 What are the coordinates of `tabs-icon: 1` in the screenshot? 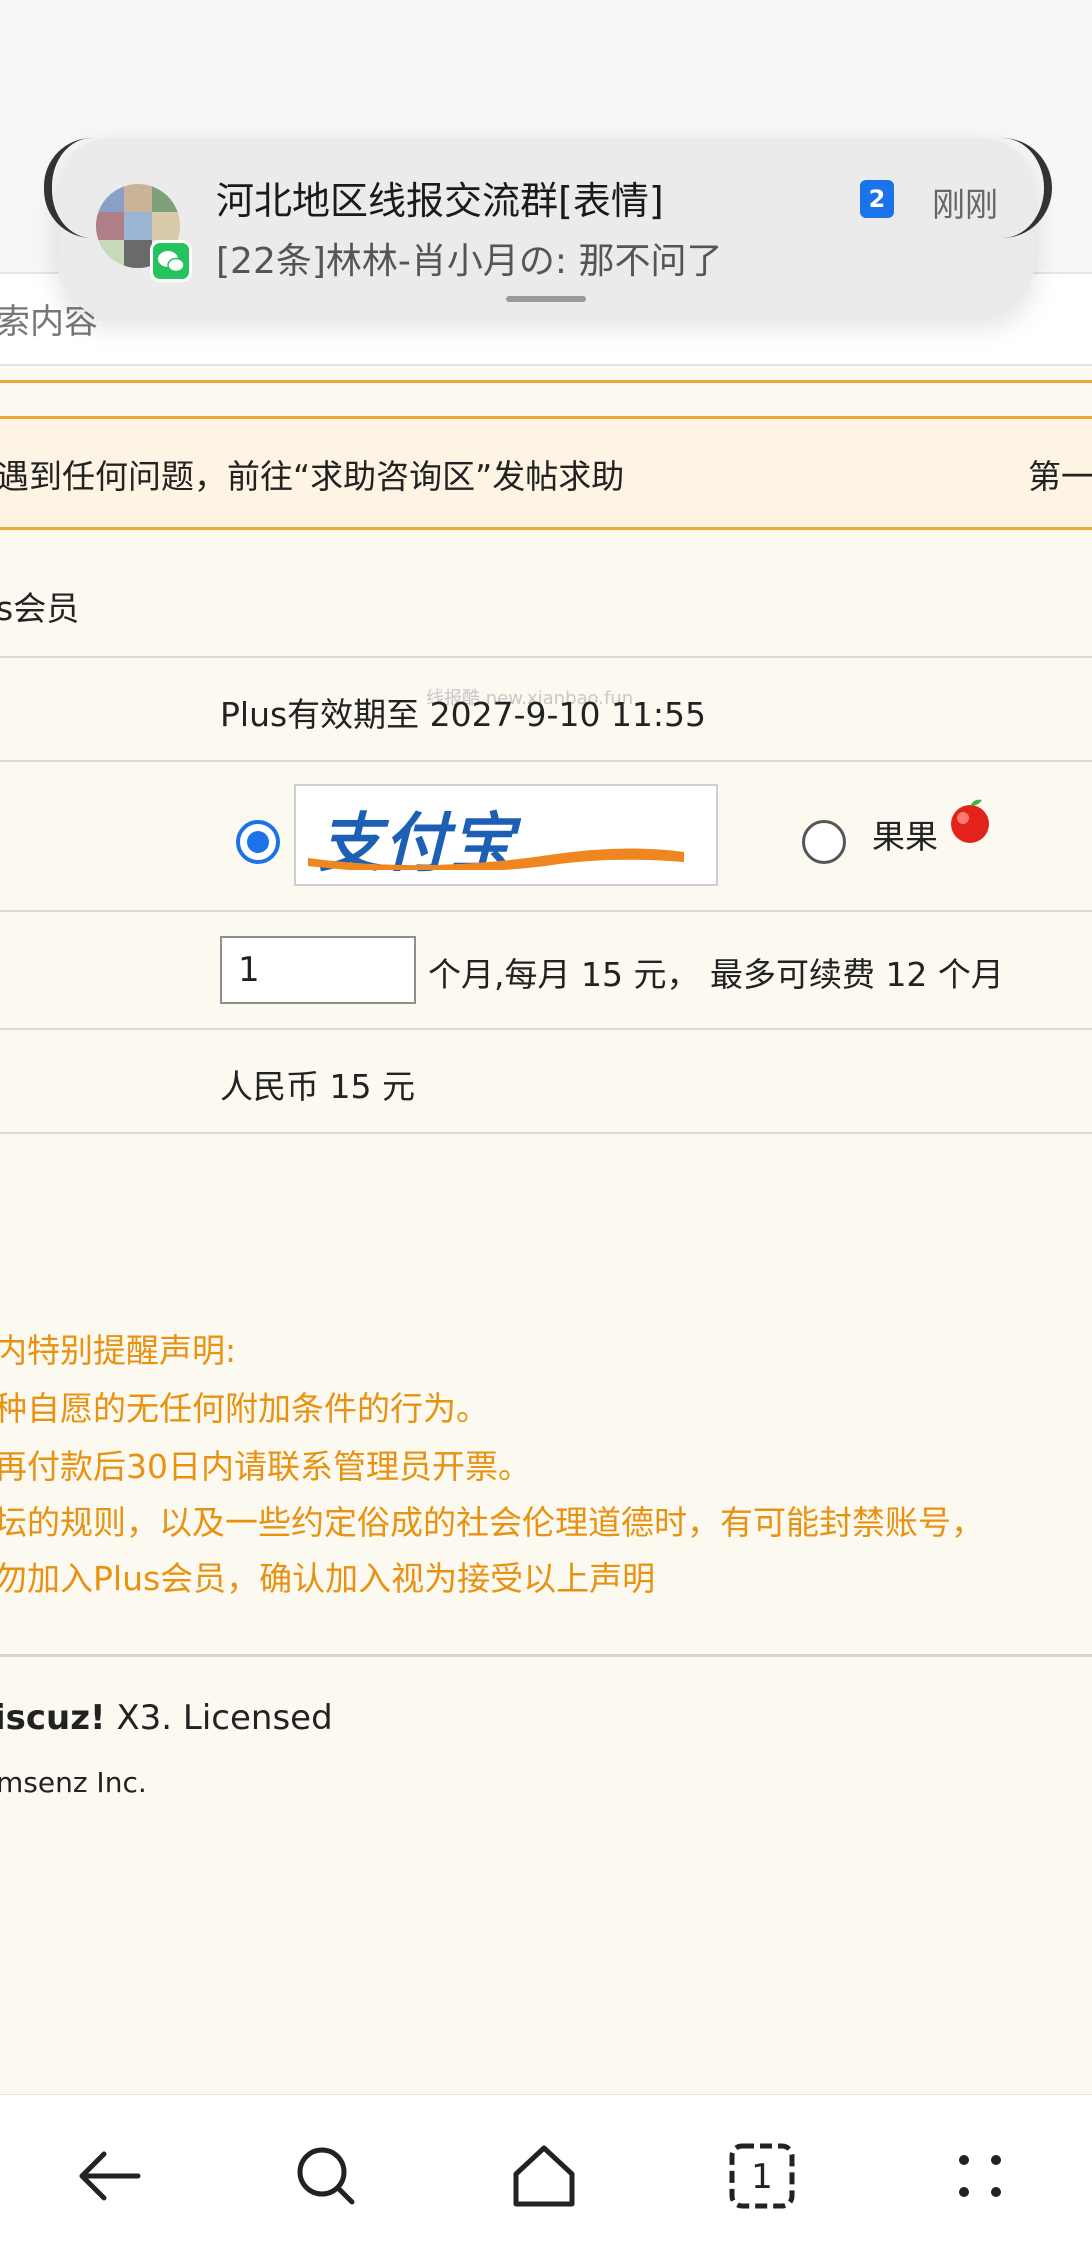 It's located at (762, 2176).